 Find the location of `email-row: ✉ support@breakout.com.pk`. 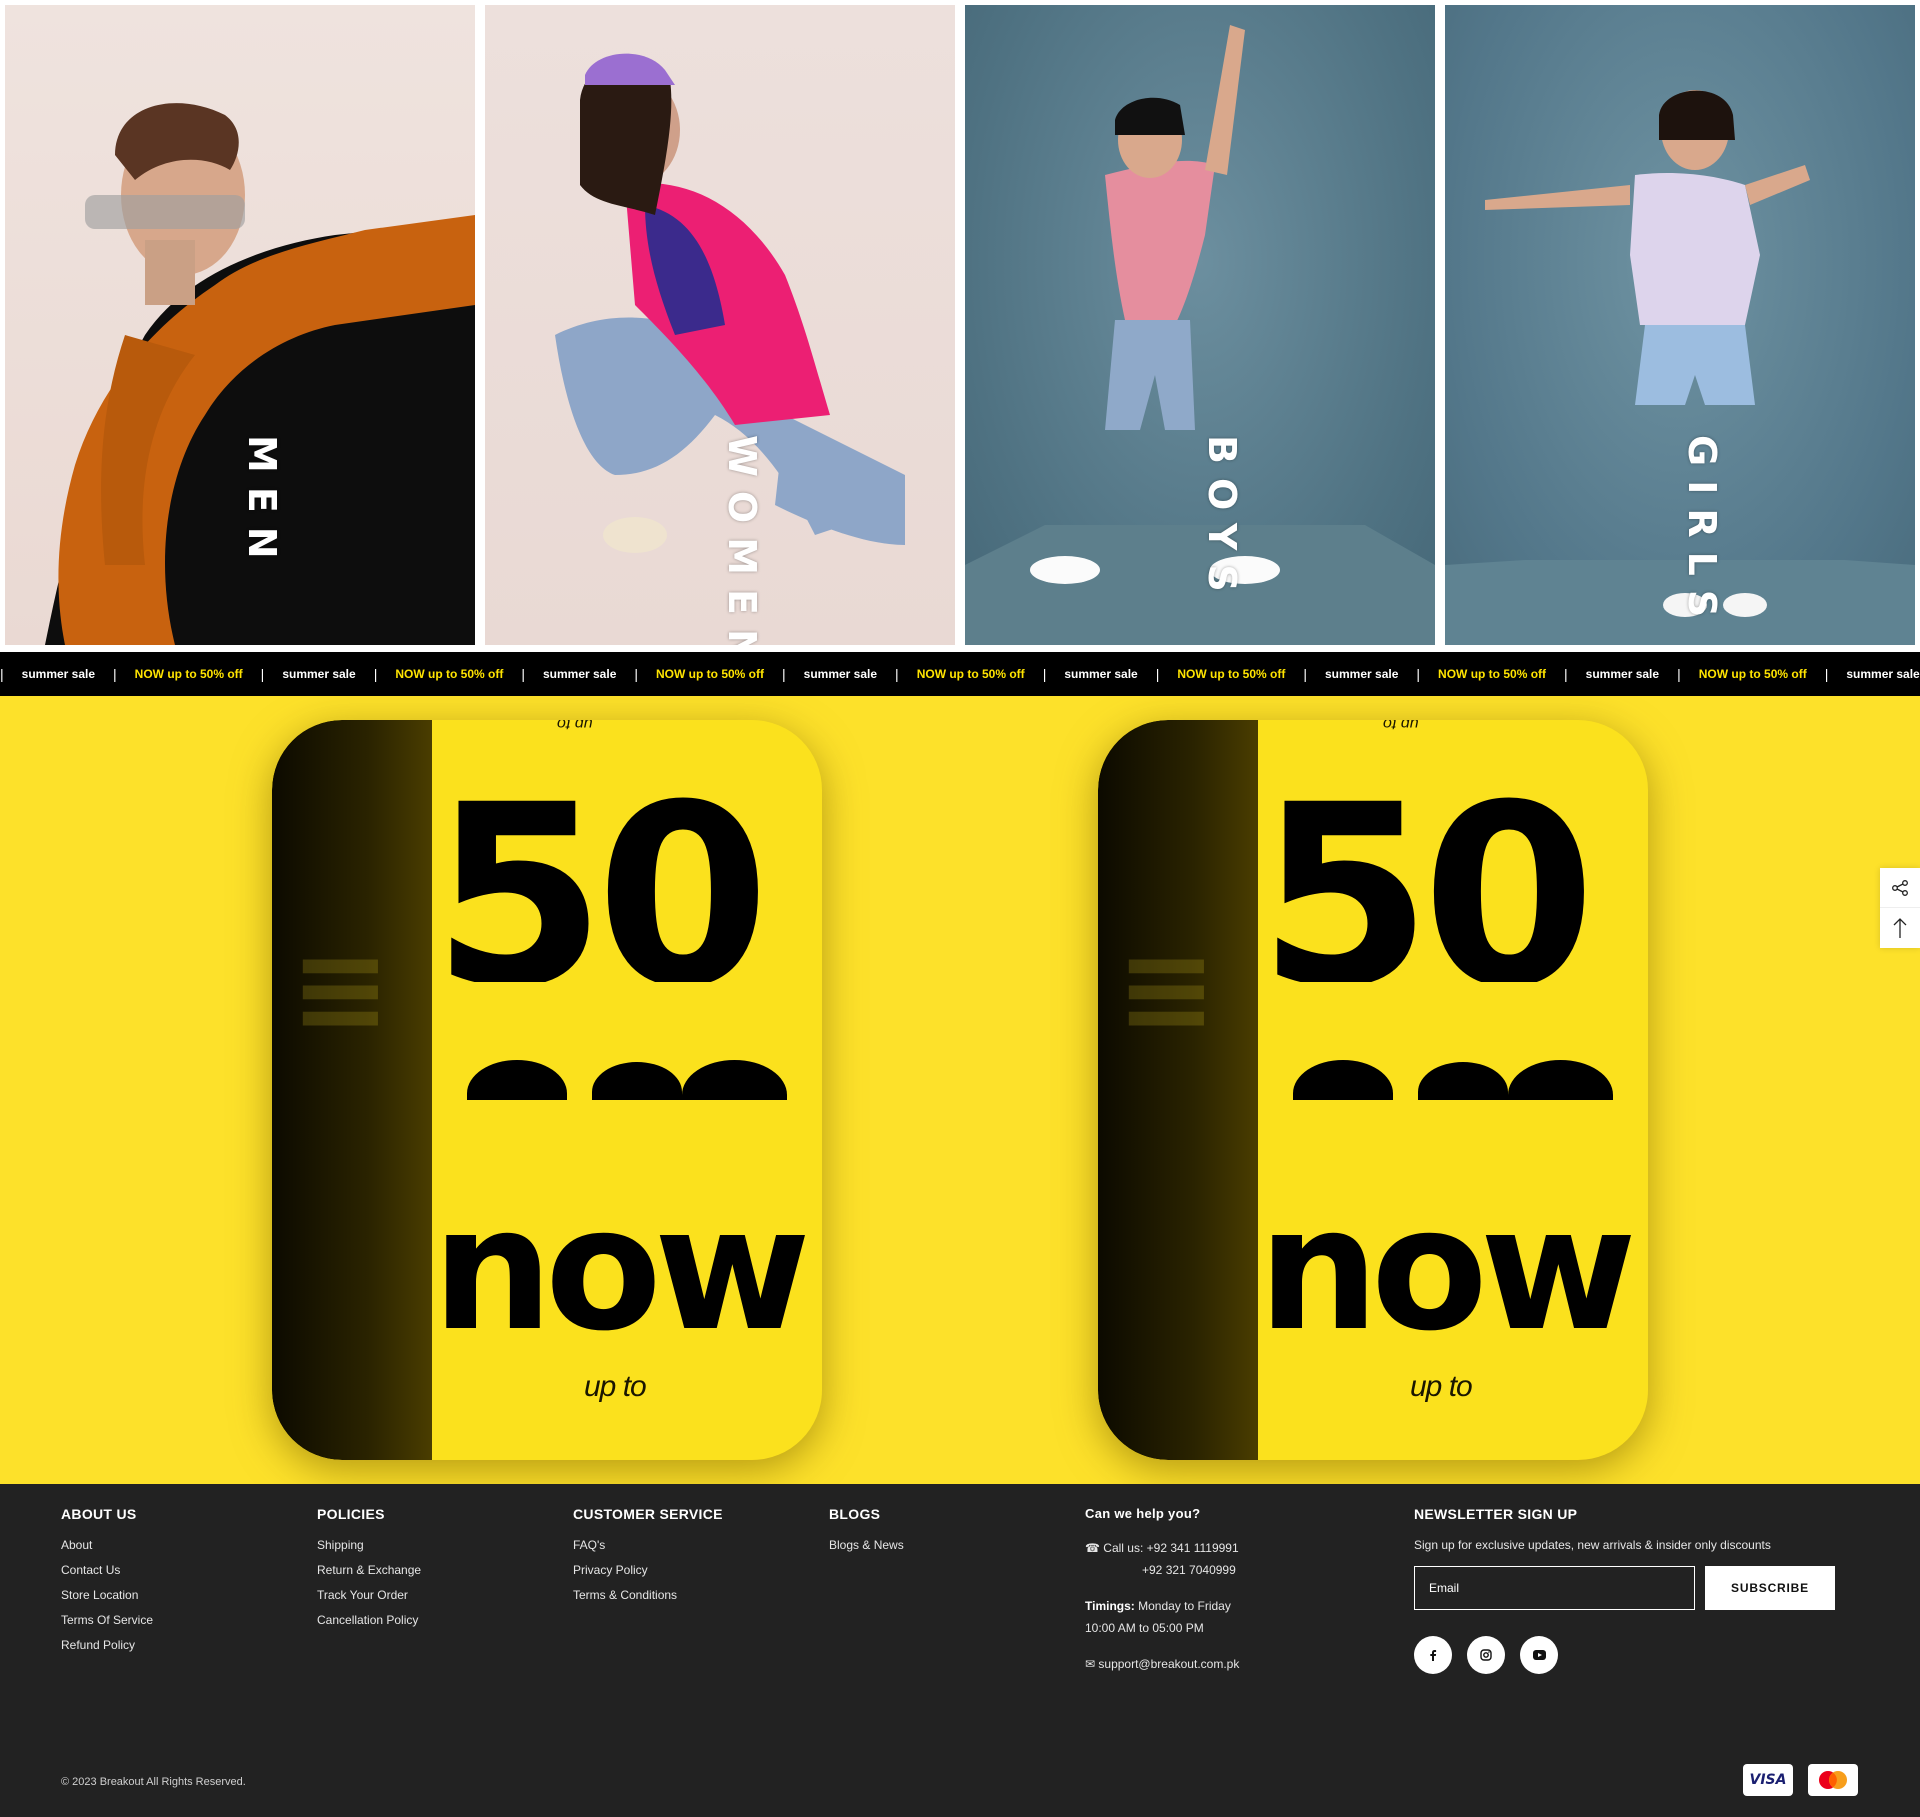

email-row: ✉ support@breakout.com.pk is located at coordinates (1162, 1664).